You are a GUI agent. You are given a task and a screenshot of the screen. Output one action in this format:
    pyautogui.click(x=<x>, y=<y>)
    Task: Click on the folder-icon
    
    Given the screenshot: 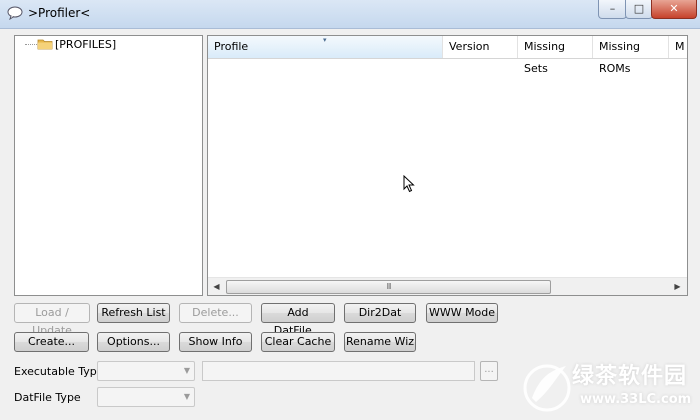 What is the action you would take?
    pyautogui.click(x=45, y=44)
    